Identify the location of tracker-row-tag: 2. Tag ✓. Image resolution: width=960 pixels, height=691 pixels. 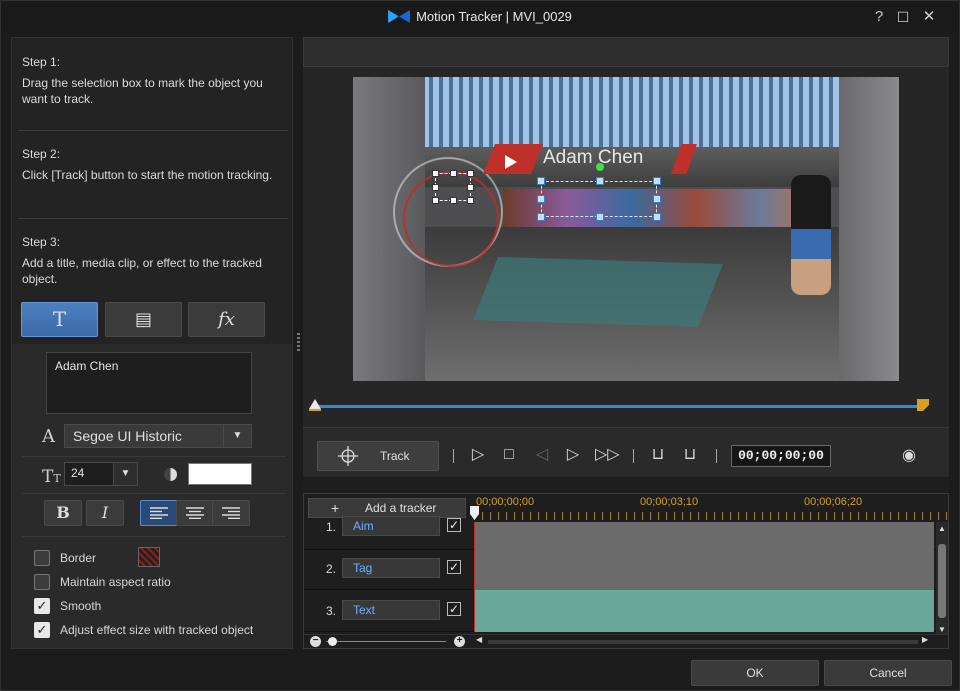
(620, 570).